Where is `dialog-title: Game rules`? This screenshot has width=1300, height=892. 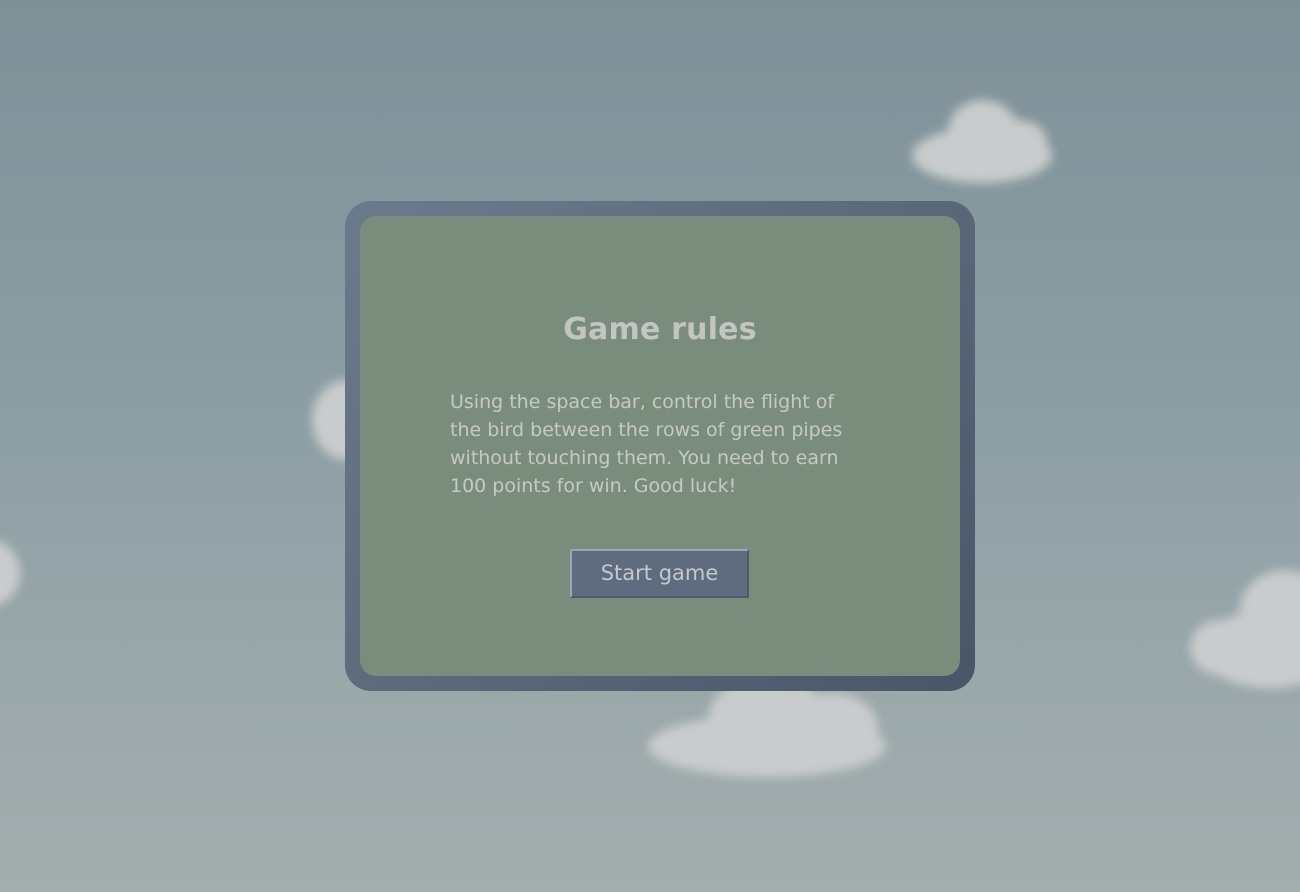
dialog-title: Game rules is located at coordinates (660, 329).